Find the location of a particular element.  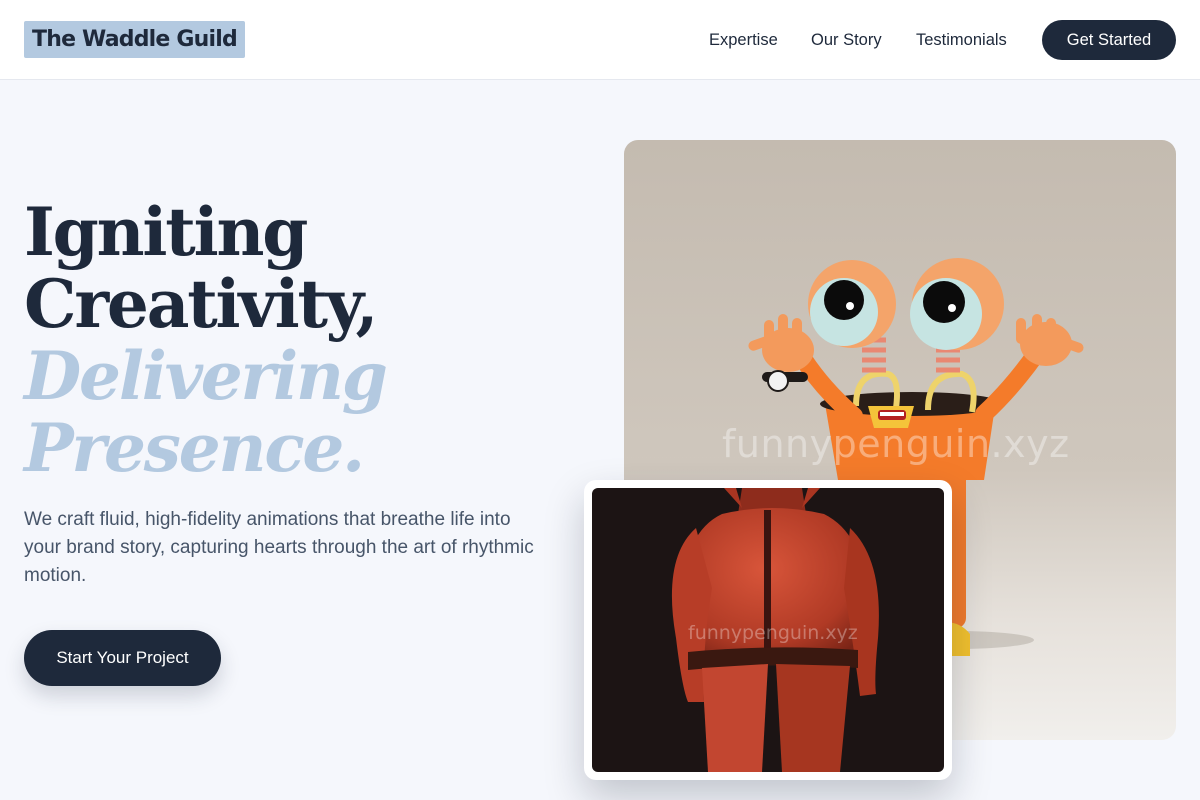

get-started-button: Get Started is located at coordinates (1109, 40).